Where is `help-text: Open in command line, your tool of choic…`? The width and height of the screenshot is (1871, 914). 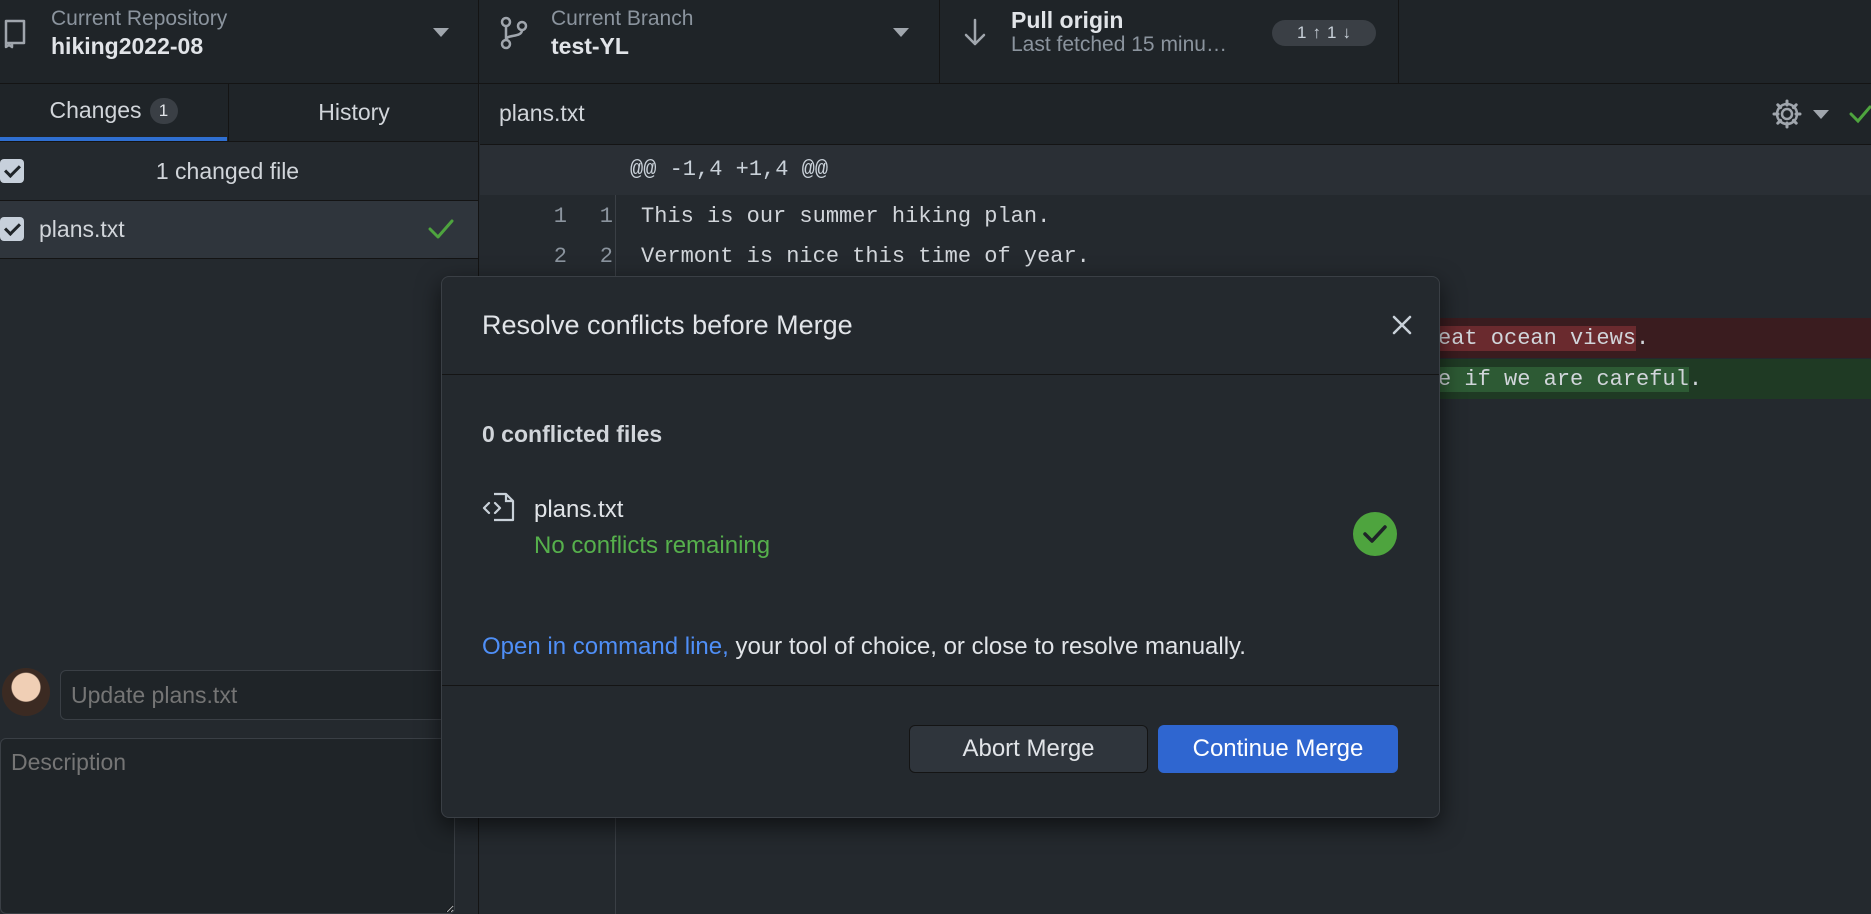 help-text: Open in command line, your tool of choic… is located at coordinates (864, 647).